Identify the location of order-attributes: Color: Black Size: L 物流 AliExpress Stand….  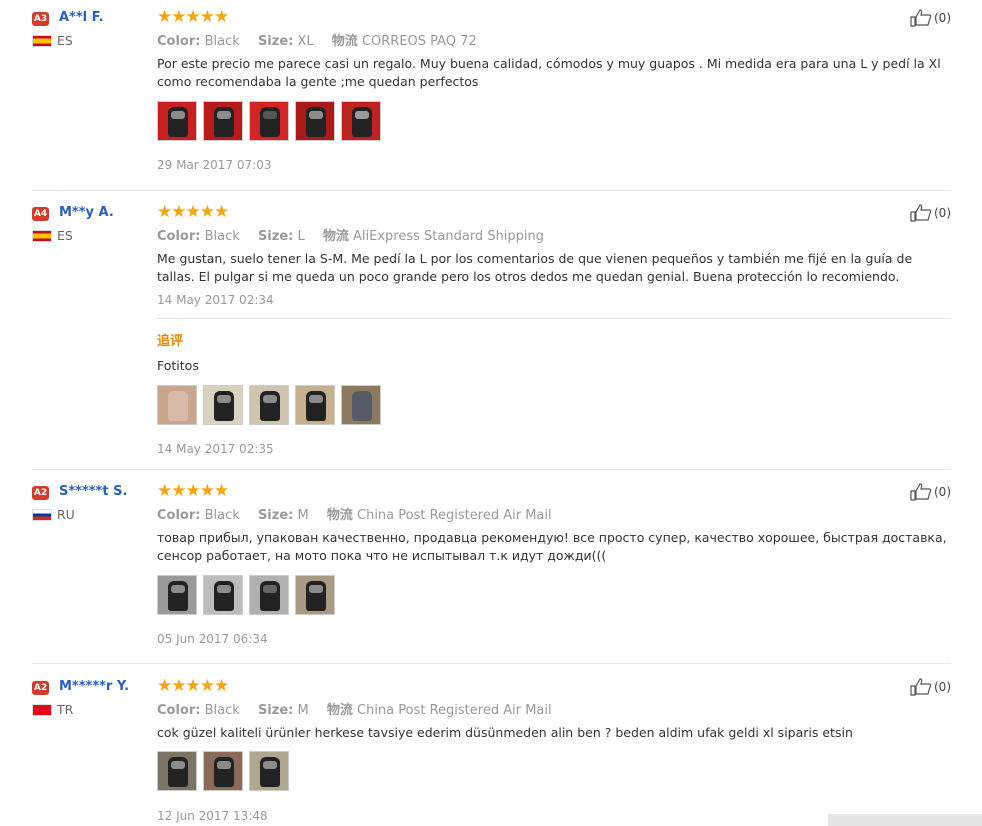
(351, 236).